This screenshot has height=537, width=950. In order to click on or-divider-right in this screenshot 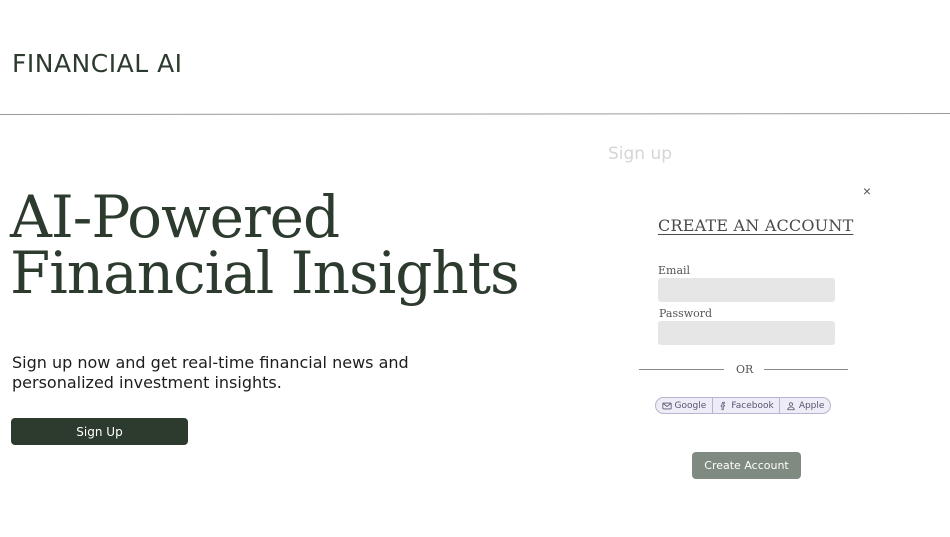, I will do `click(806, 369)`.